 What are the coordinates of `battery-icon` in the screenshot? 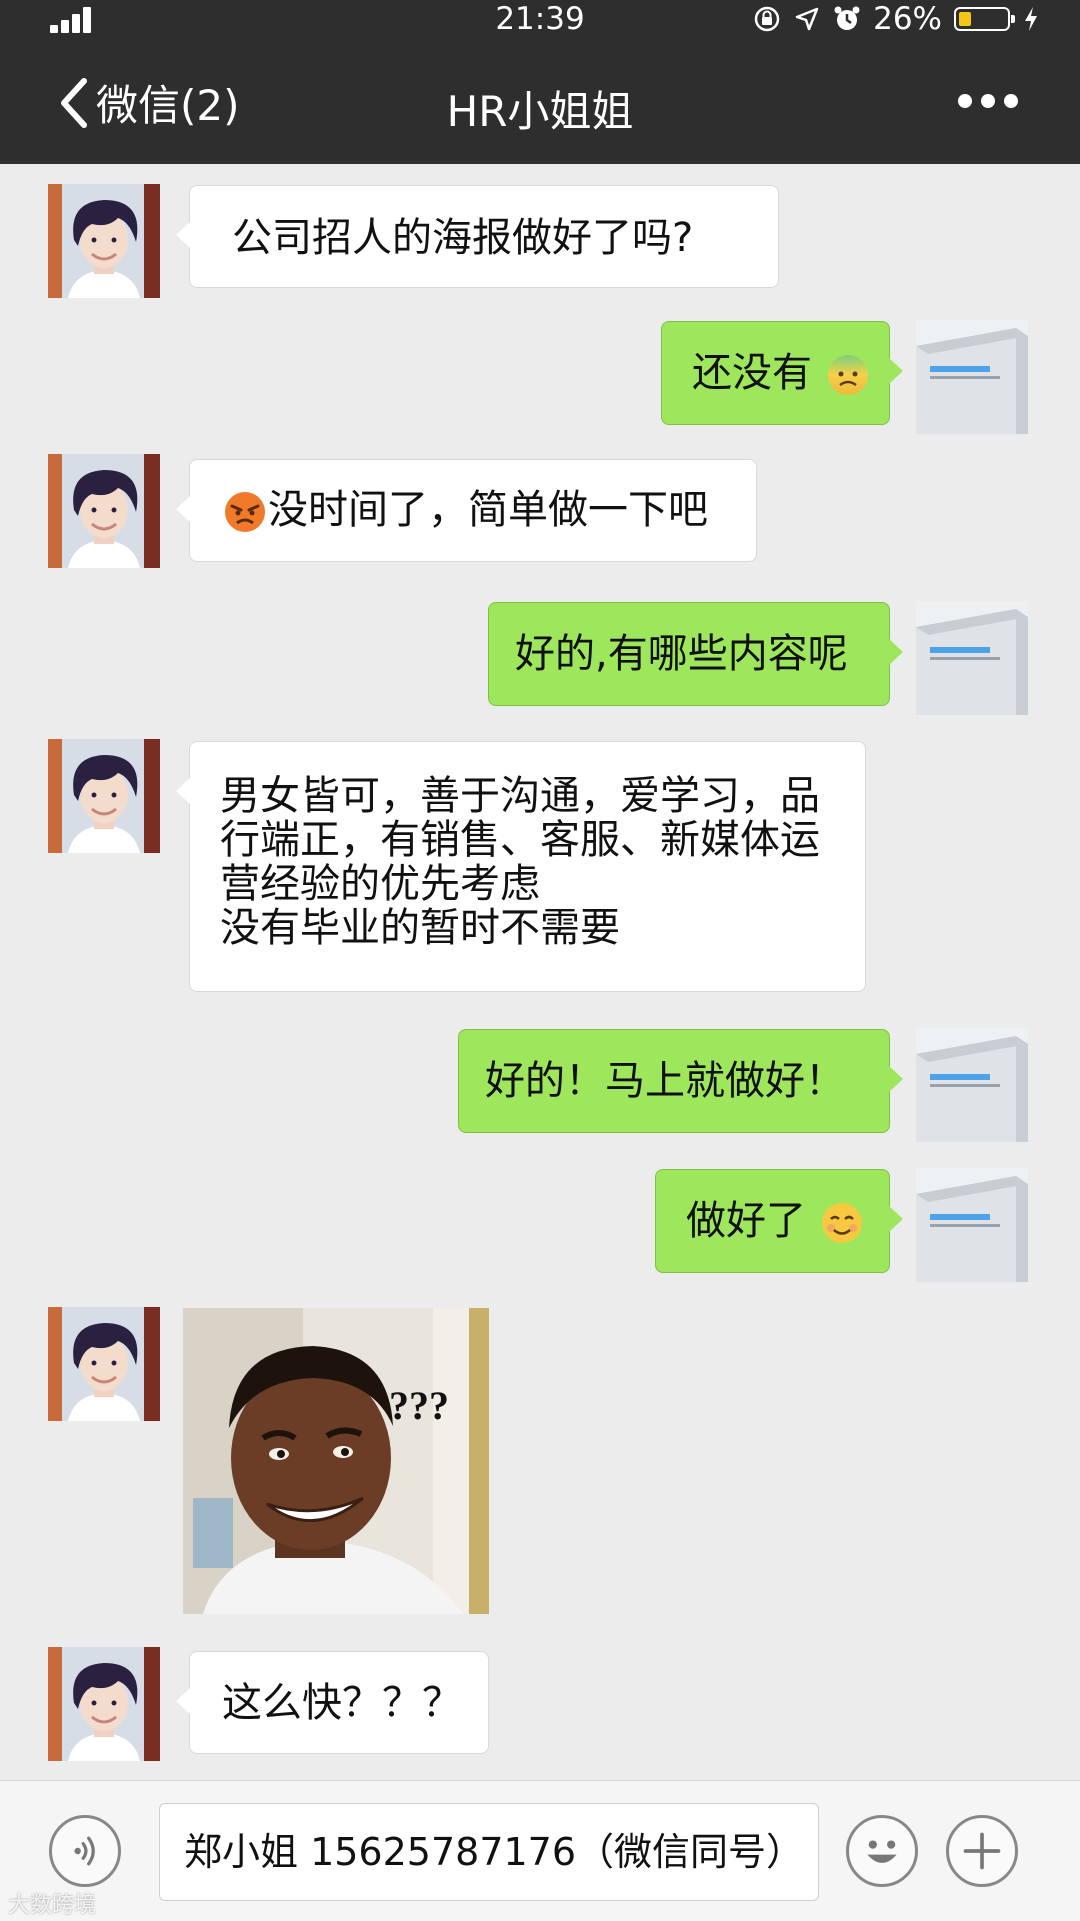 It's located at (984, 19).